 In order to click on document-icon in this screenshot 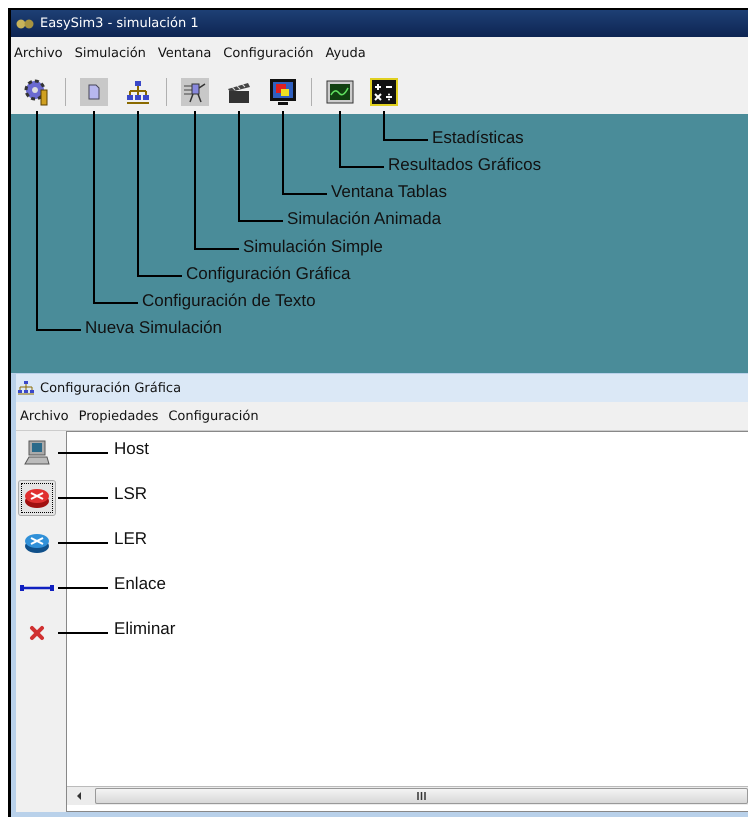, I will do `click(94, 92)`.